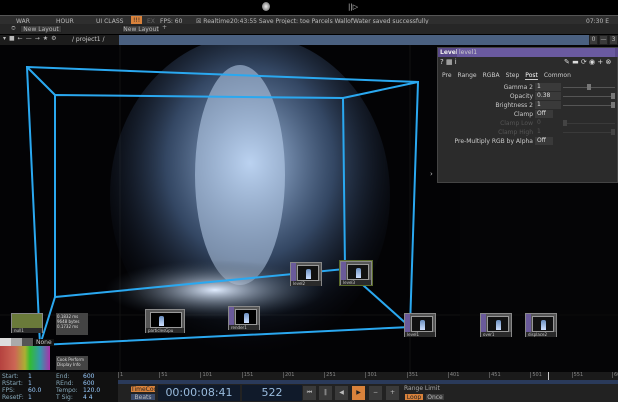 This screenshot has height=402, width=618. I want to click on panel-header: Level level1, so click(528, 52).